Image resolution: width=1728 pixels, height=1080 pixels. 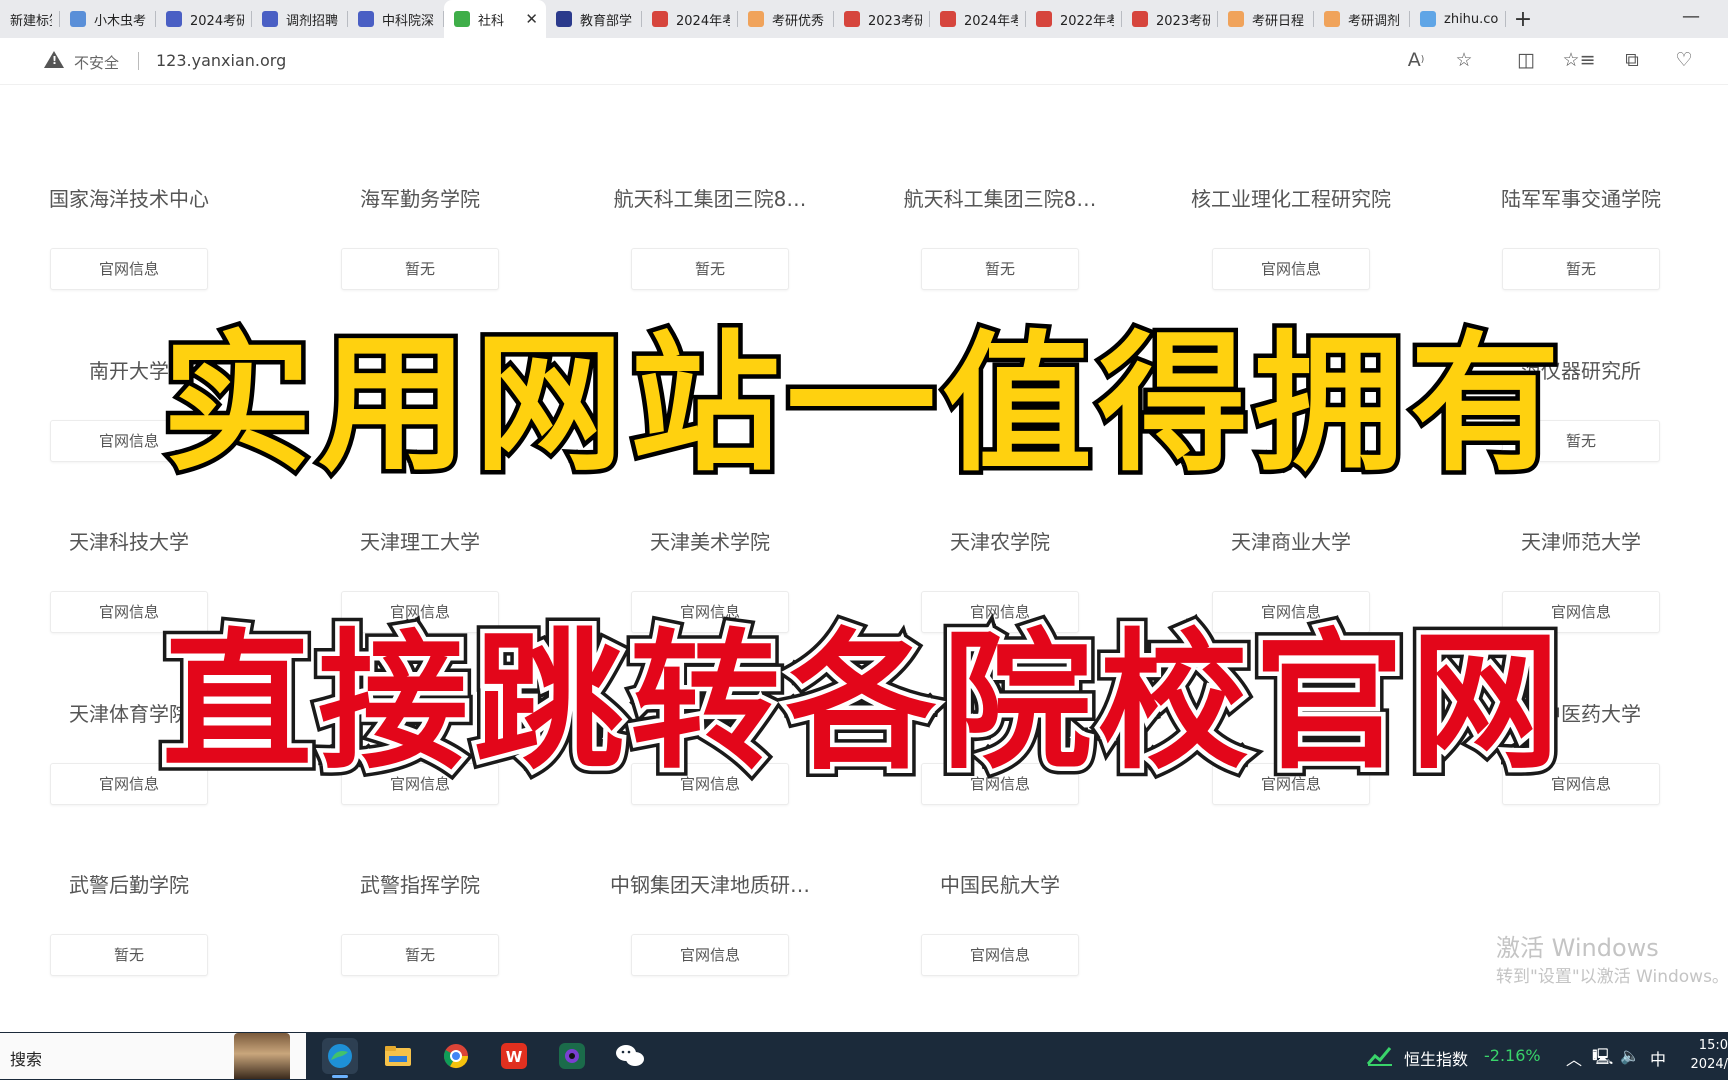 I want to click on tab-label: 考研调剂, so click(x=1374, y=21).